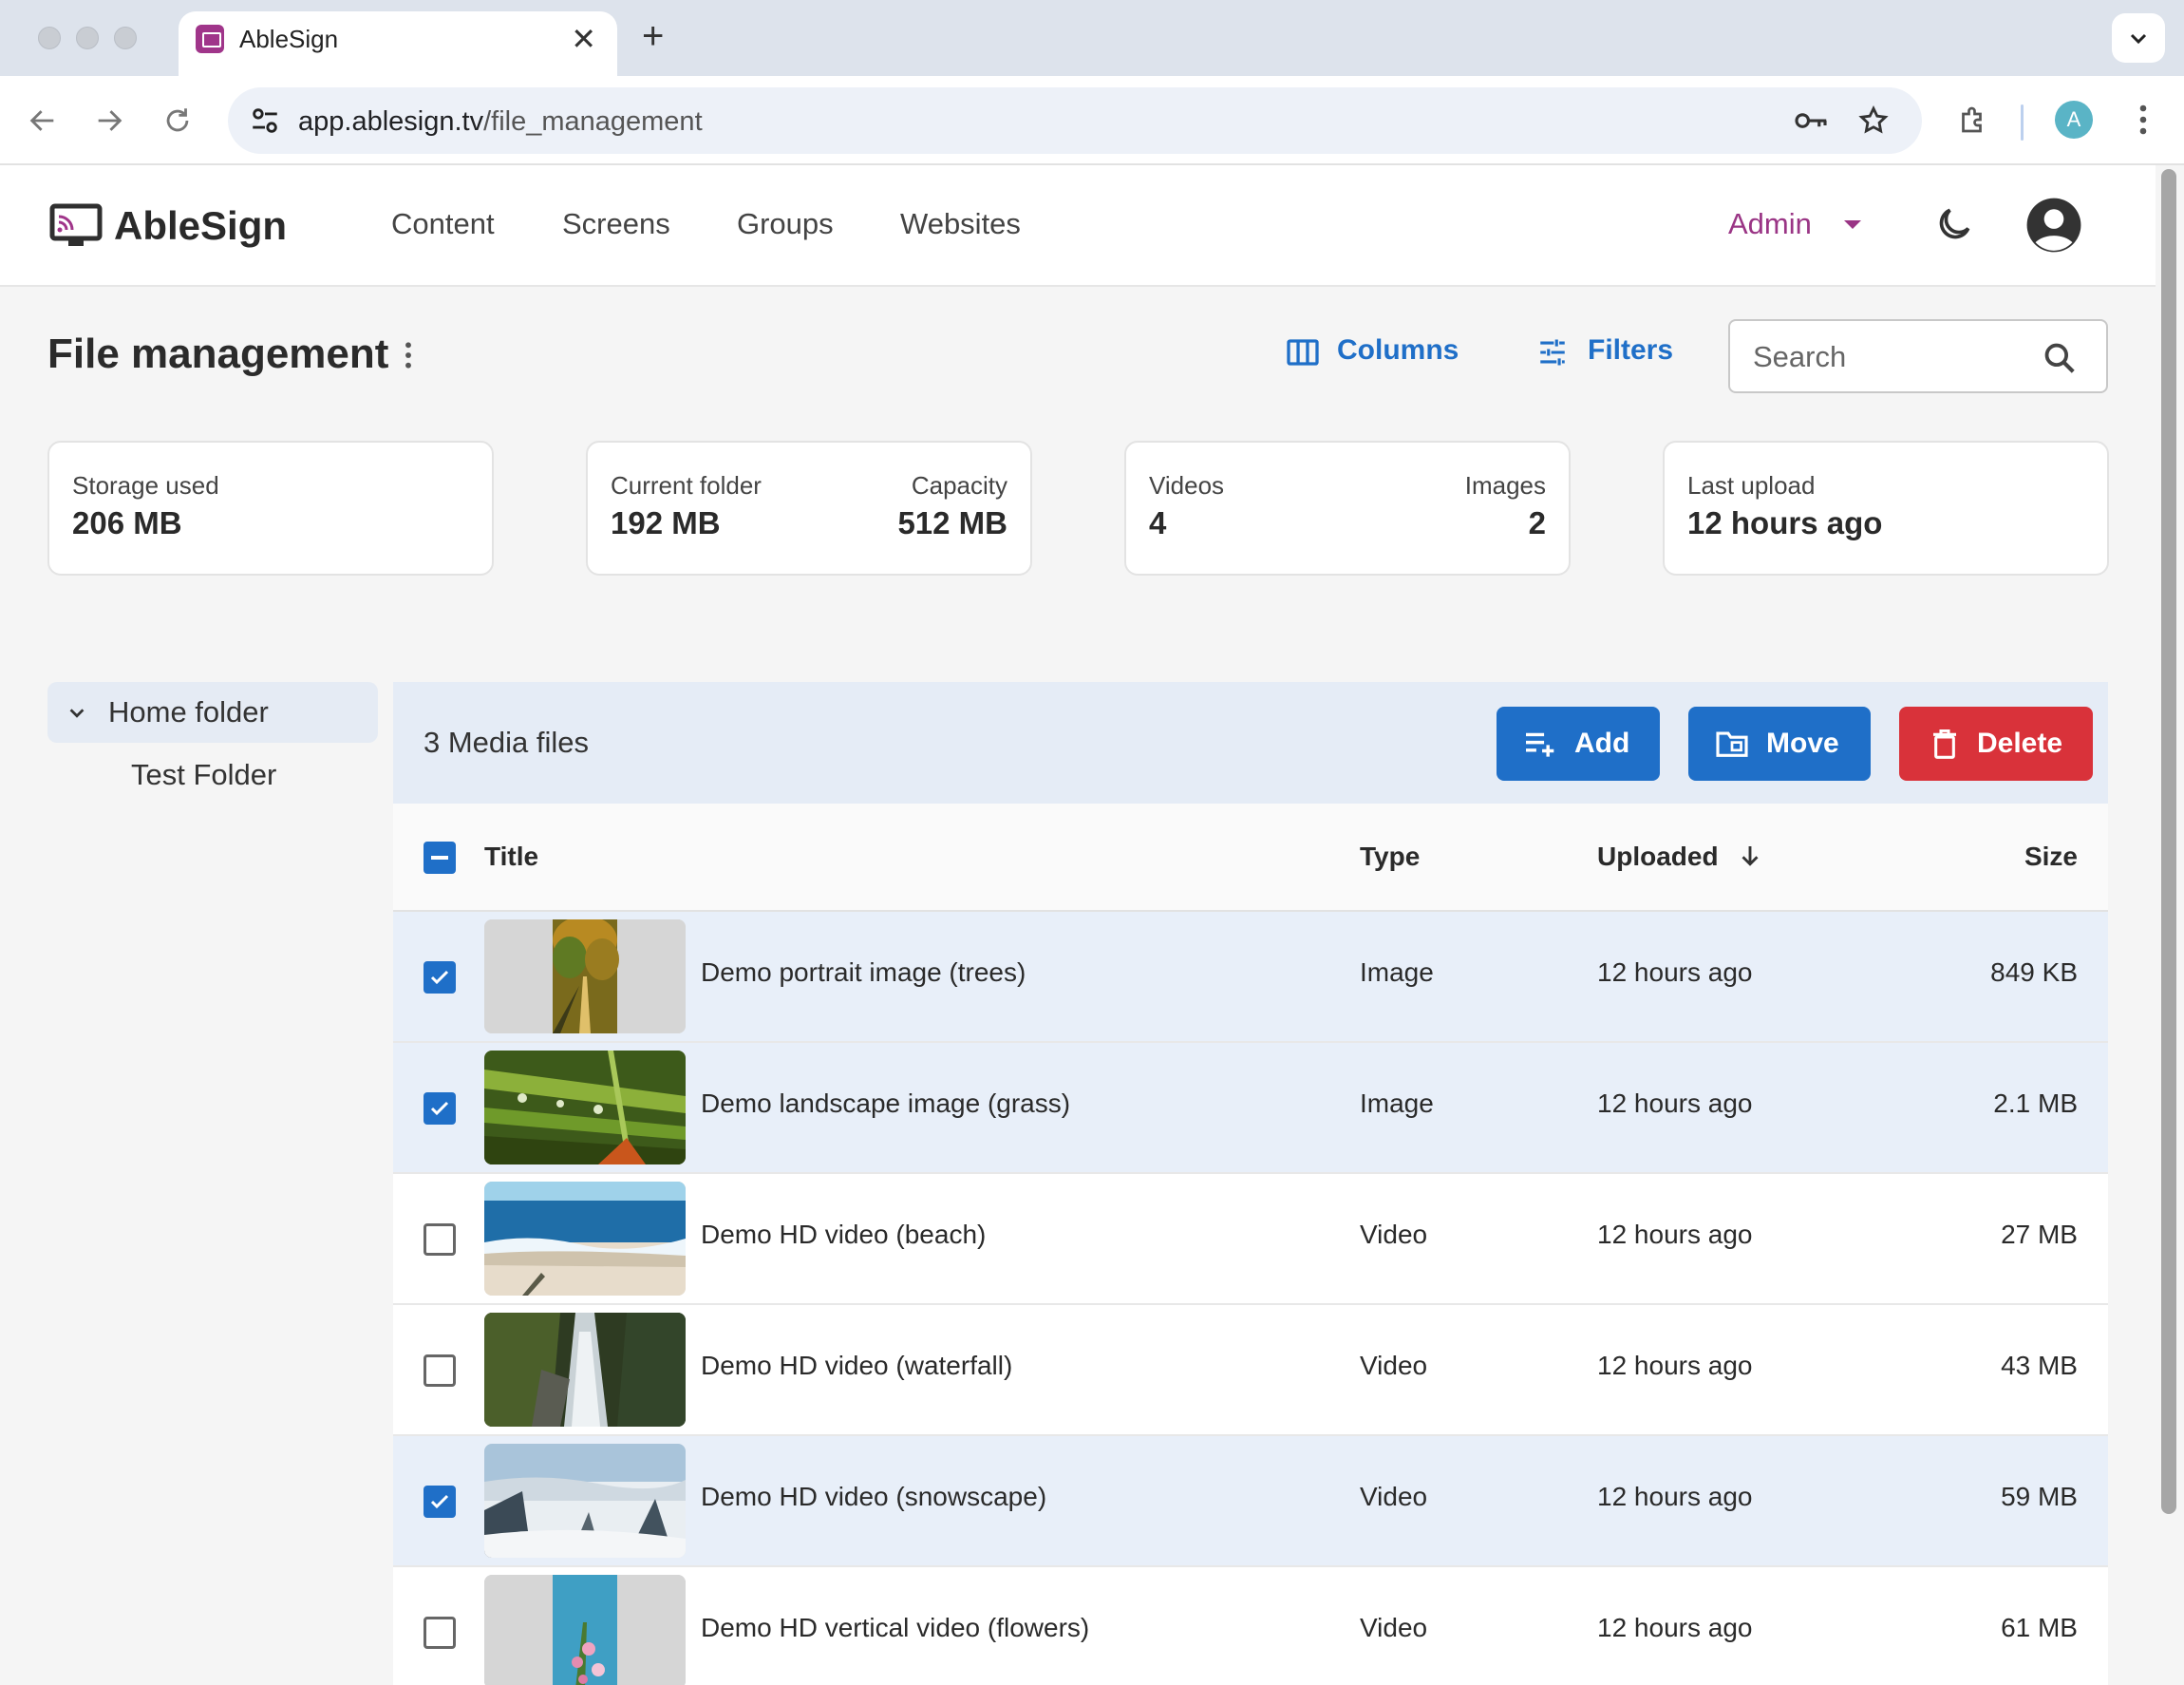 This screenshot has height=1685, width=2184. Describe the element at coordinates (1945, 744) in the screenshot. I see `trash-icon` at that location.